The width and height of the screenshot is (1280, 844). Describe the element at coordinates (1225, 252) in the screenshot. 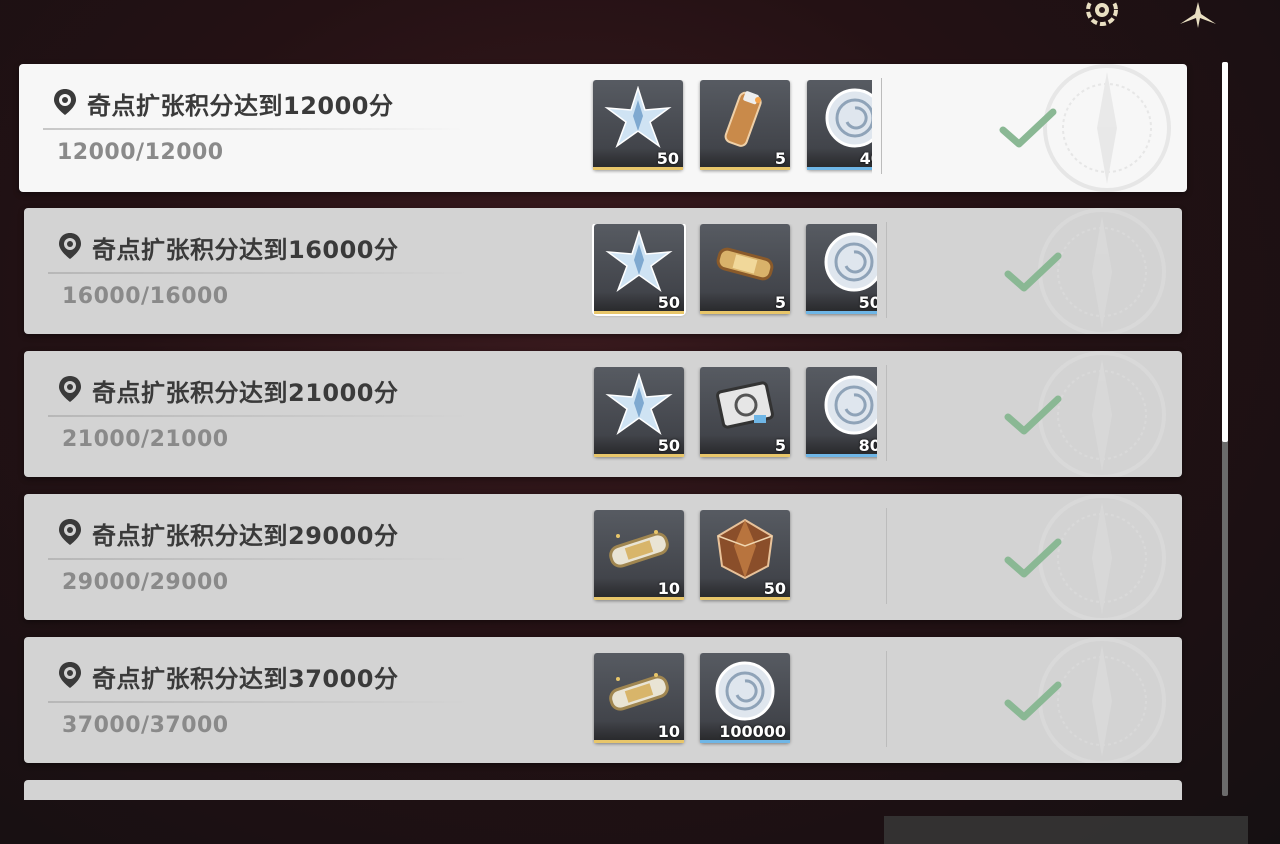

I see `scrollbar-thumb` at that location.